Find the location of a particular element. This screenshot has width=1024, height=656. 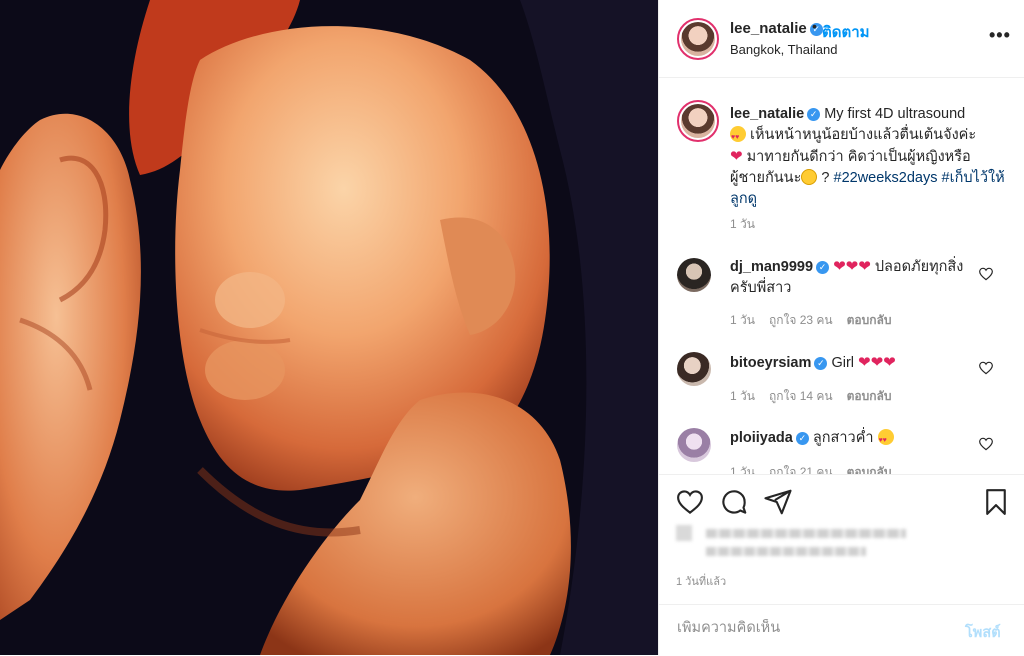

caption-text-2: เห็นหน้าหนูน้อยบ้างแล้วตื่นเต้นจังค่ะ is located at coordinates (863, 135).